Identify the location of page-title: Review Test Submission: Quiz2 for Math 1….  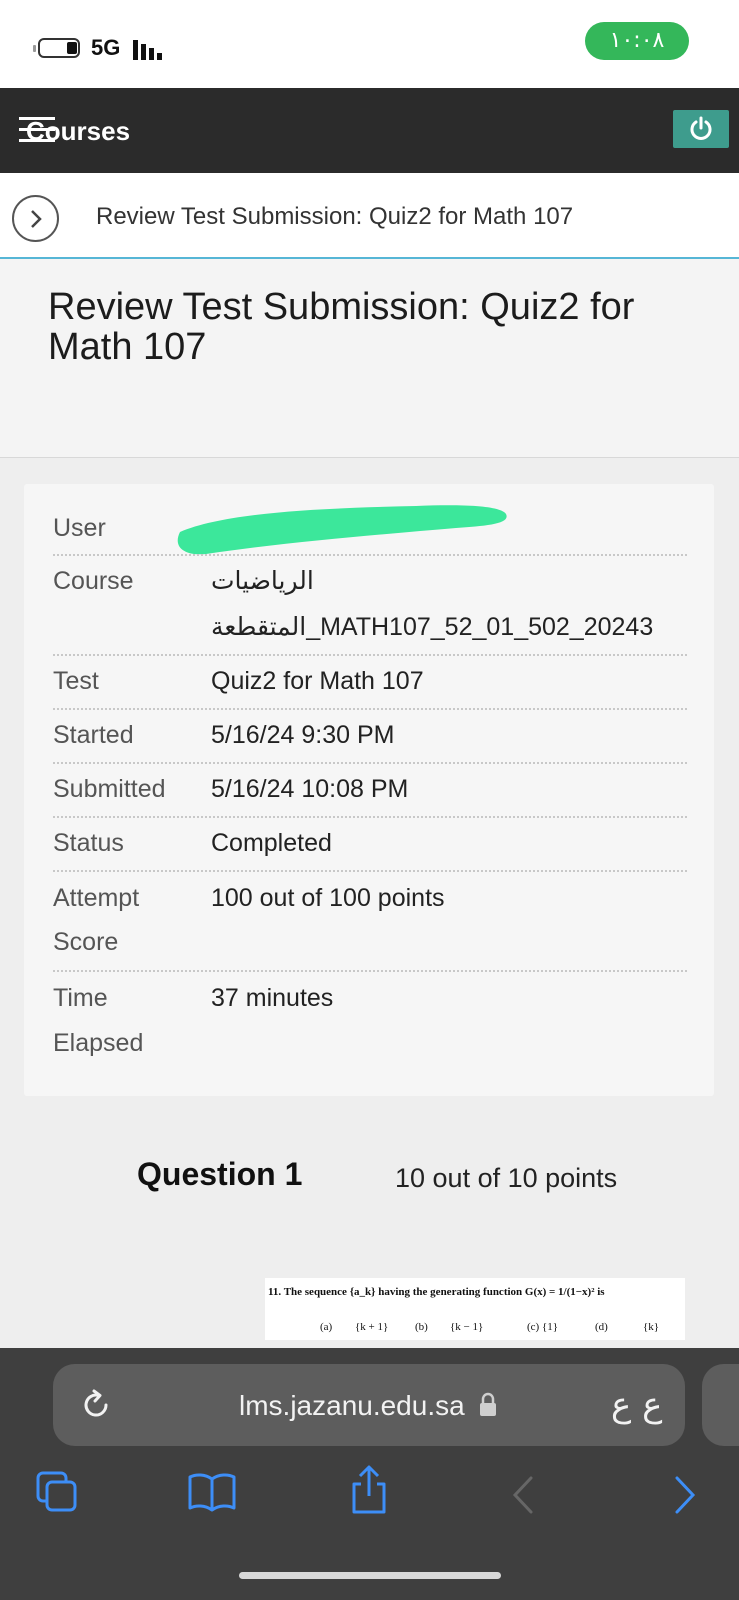
(341, 327).